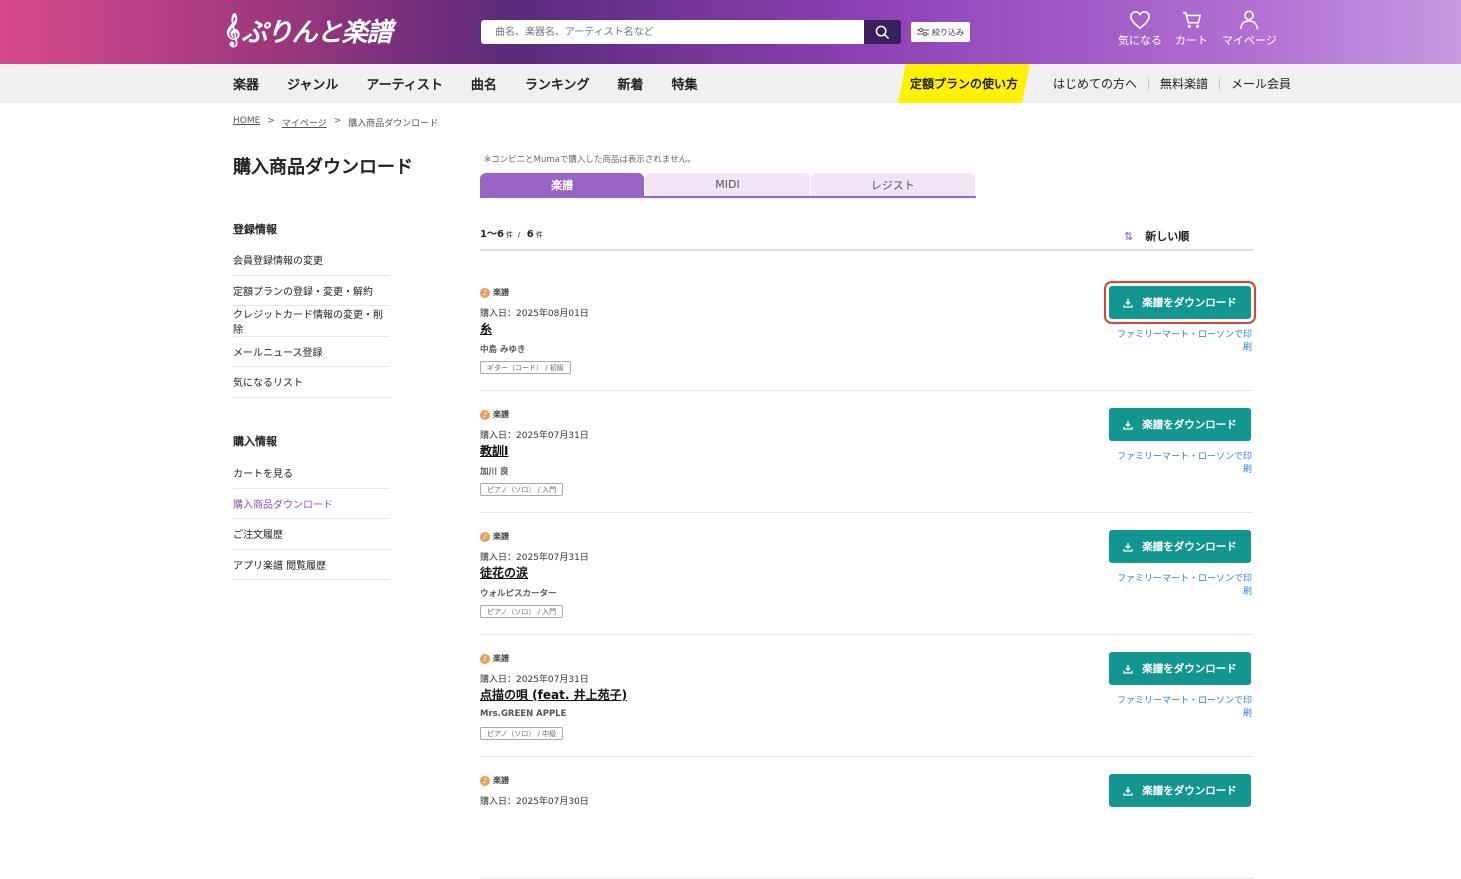  I want to click on nav-link-mail-member: メール会員, so click(1260, 83).